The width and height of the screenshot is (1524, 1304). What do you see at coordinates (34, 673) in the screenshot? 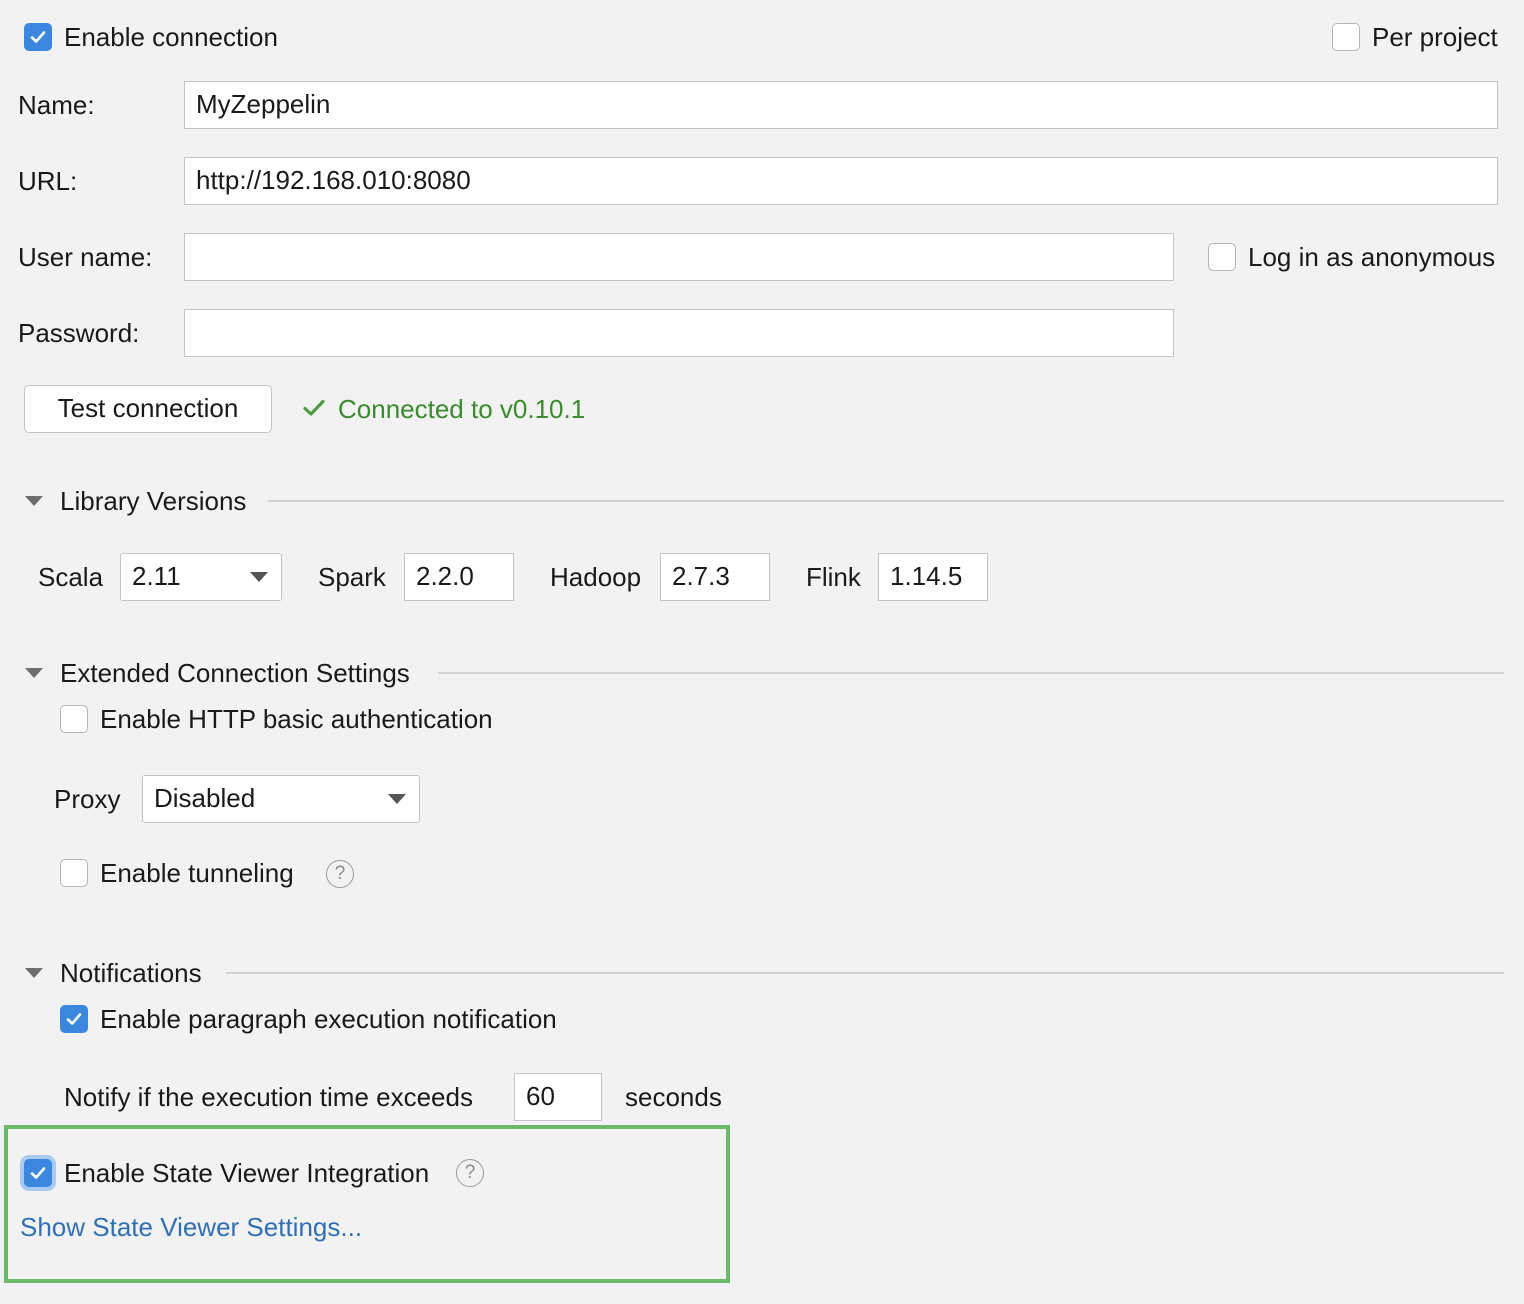
I see `extended-settings-collapse-icon` at bounding box center [34, 673].